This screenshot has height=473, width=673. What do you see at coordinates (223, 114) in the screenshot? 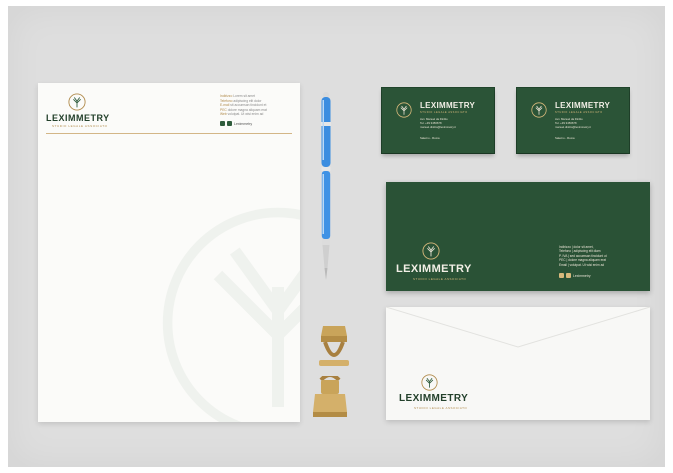
I see `contact-label: Web` at bounding box center [223, 114].